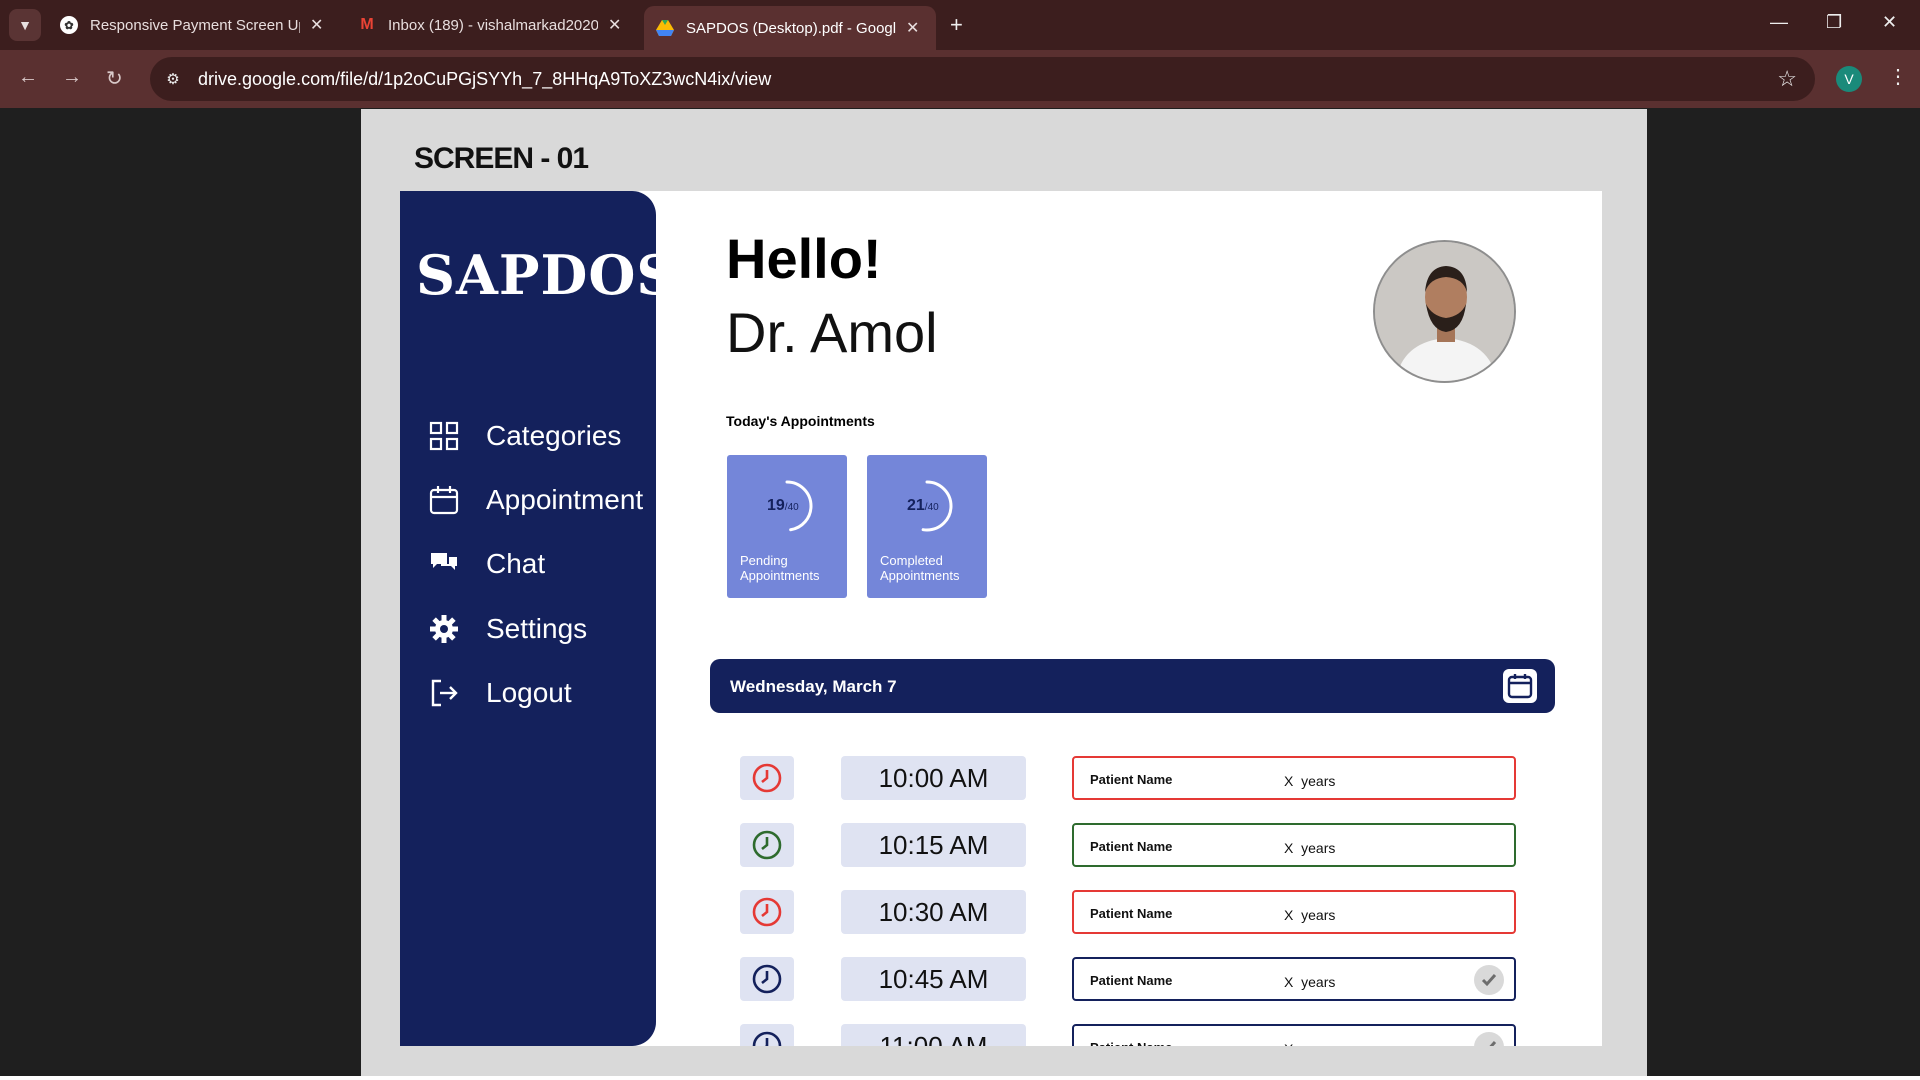 The width and height of the screenshot is (1920, 1080). What do you see at coordinates (114, 78) in the screenshot?
I see `reload-icon: ↻` at bounding box center [114, 78].